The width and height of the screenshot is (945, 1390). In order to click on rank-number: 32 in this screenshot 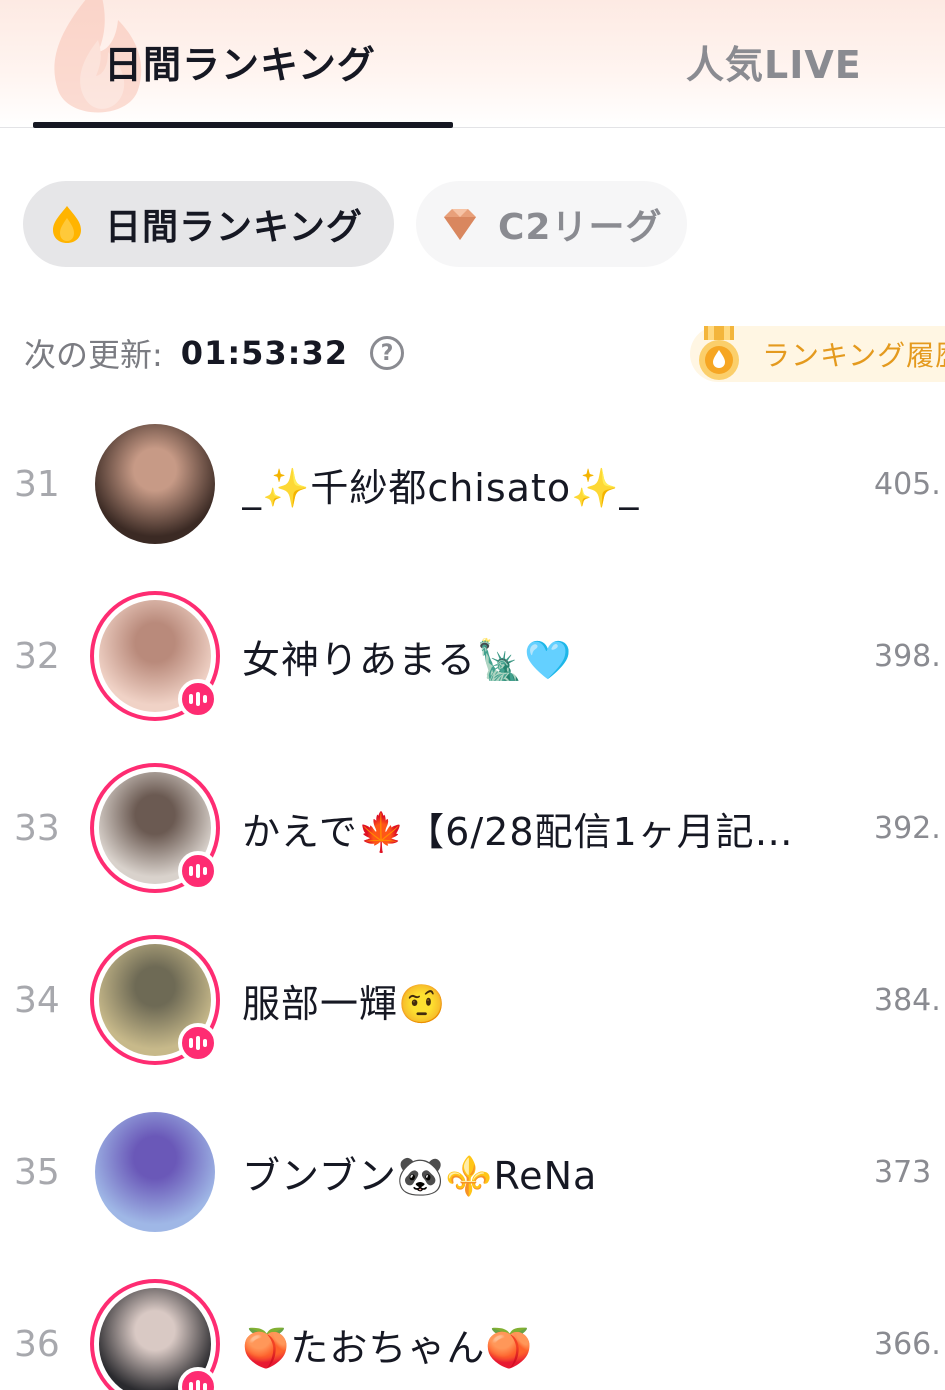, I will do `click(37, 656)`.